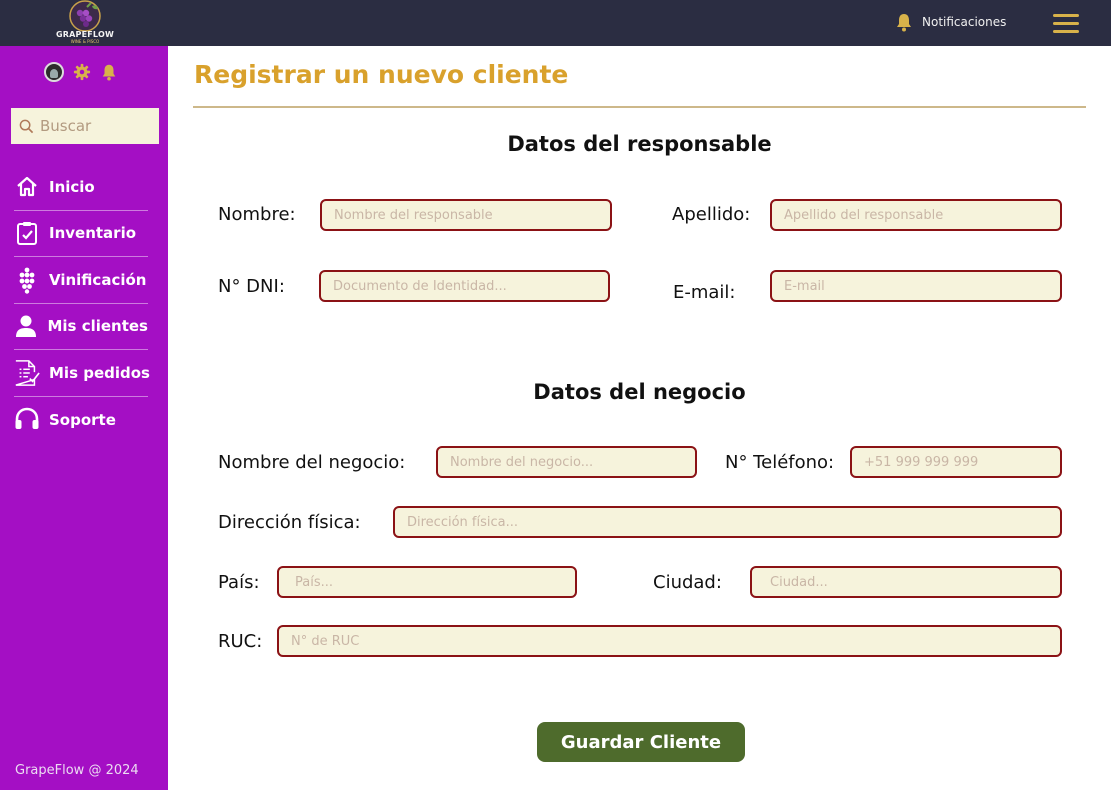  I want to click on top-bar: GRAPEFLOW WINE & PISCO Notificaciones, so click(555, 23).